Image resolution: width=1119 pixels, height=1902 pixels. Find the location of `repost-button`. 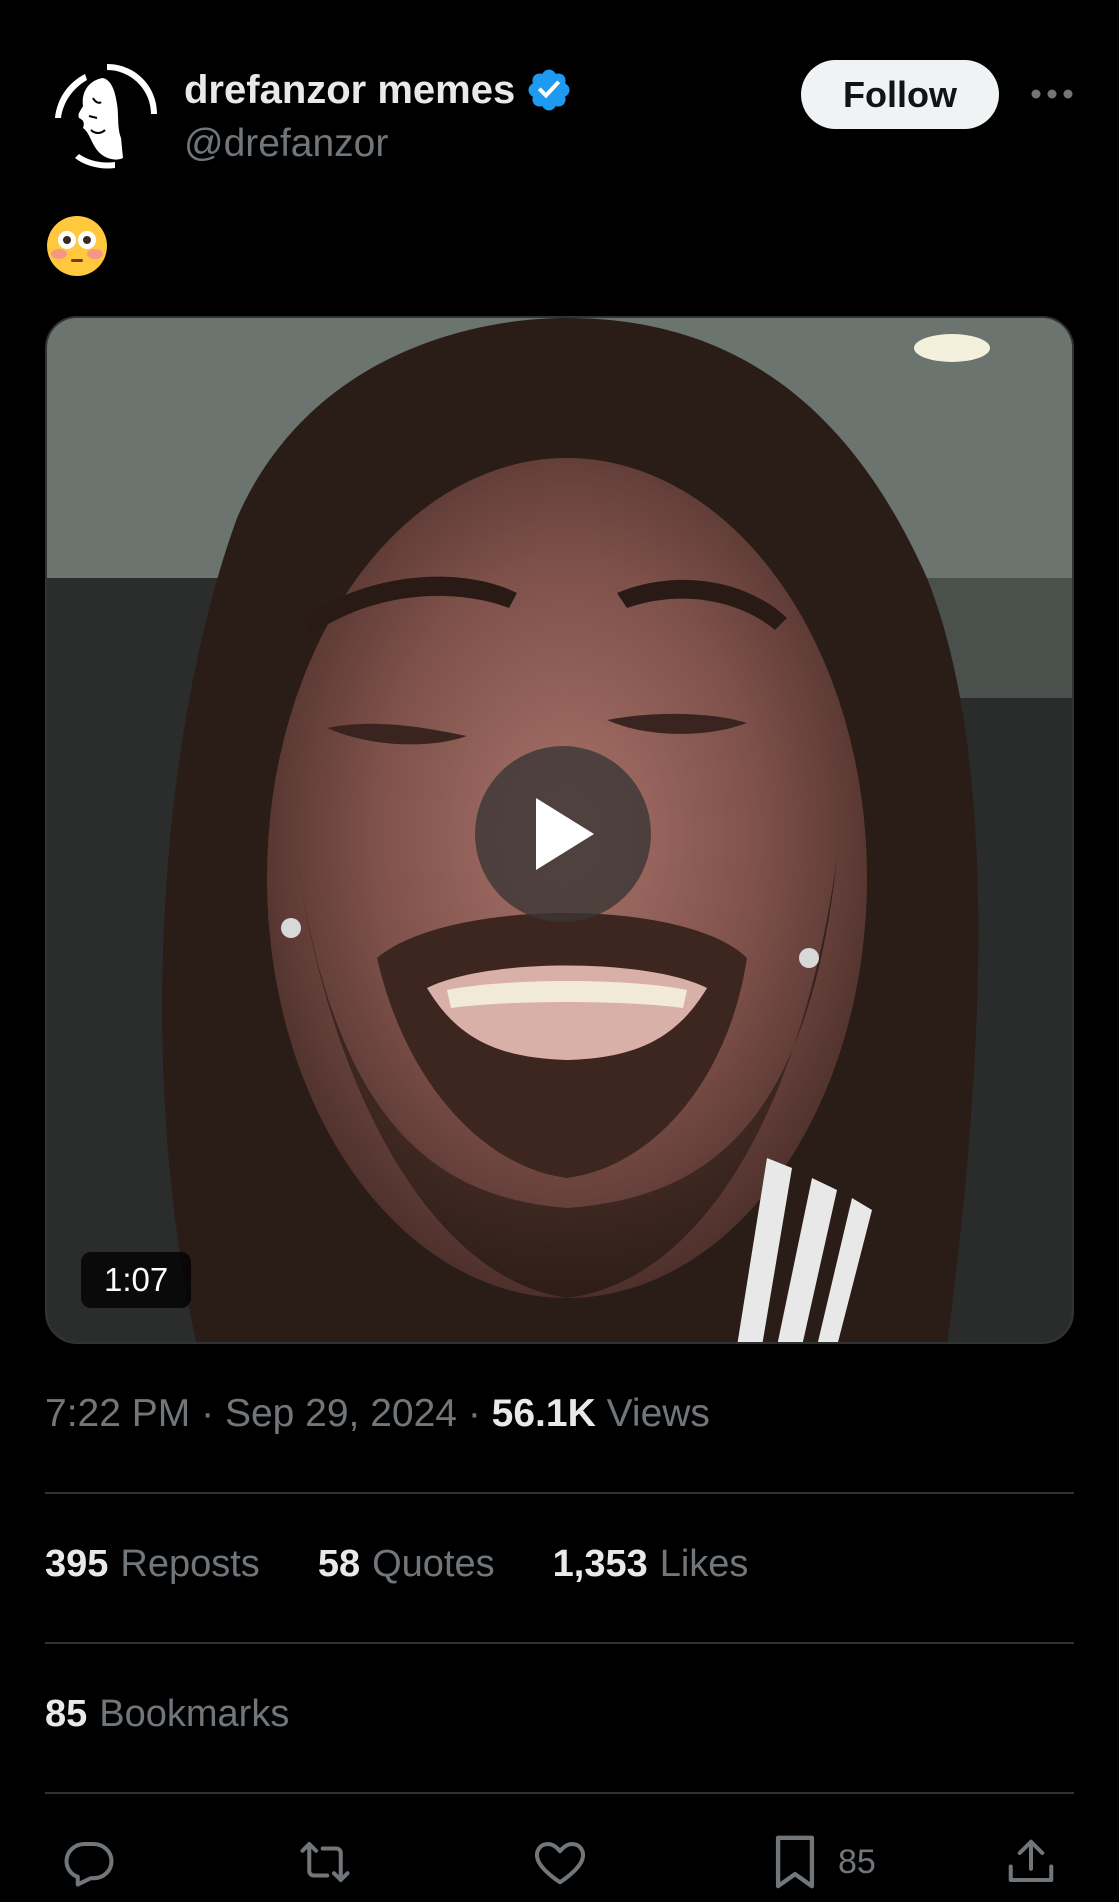

repost-button is located at coordinates (325, 1862).